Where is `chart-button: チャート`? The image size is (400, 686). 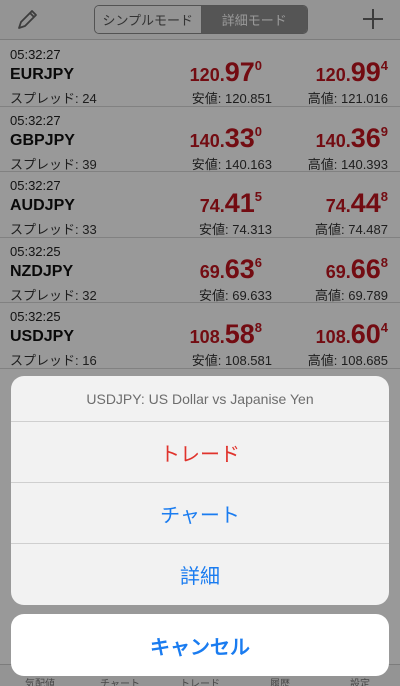 chart-button: チャート is located at coordinates (200, 513).